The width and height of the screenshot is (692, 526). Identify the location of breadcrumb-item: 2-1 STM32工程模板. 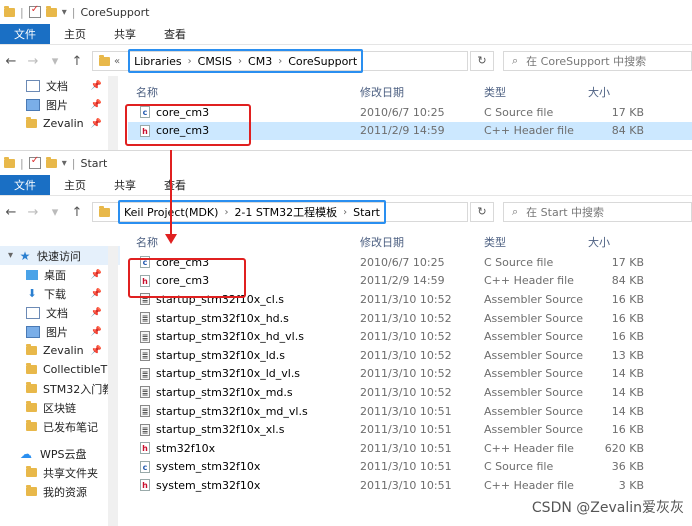
(285, 212).